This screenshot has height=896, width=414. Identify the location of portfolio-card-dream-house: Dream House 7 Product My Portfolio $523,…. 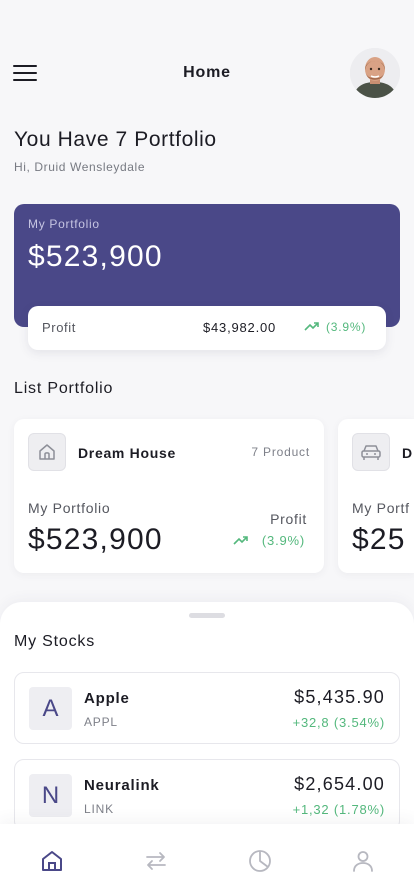
(169, 496).